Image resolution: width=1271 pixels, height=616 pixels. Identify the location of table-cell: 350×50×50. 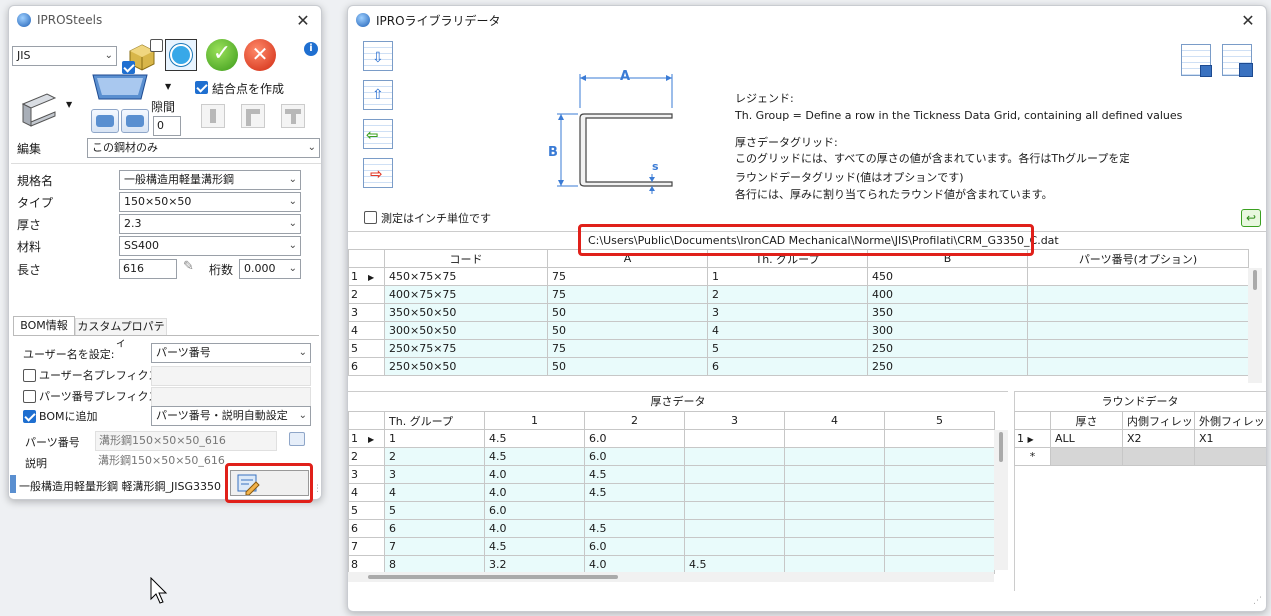
(466, 312).